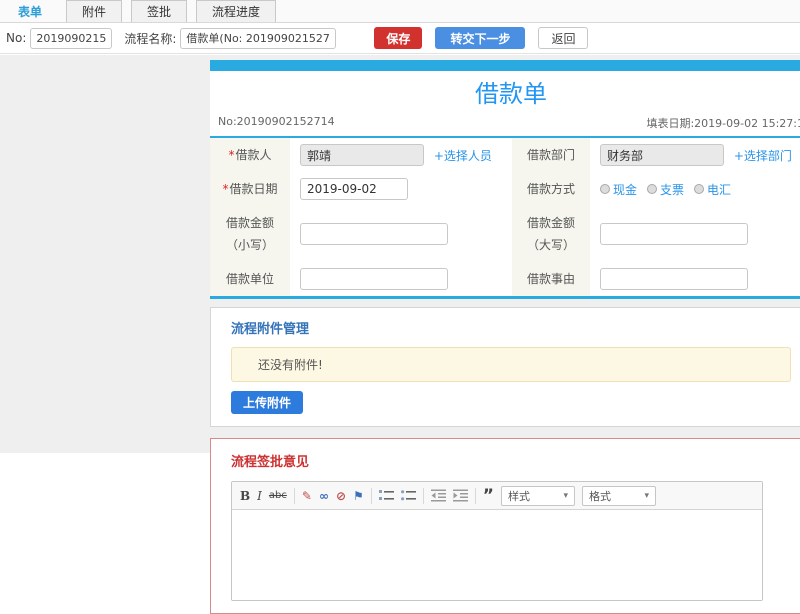 This screenshot has width=800, height=614. What do you see at coordinates (723, 123) in the screenshot?
I see `fill-date: 填表日期:2019-09-02 15:27:1` at bounding box center [723, 123].